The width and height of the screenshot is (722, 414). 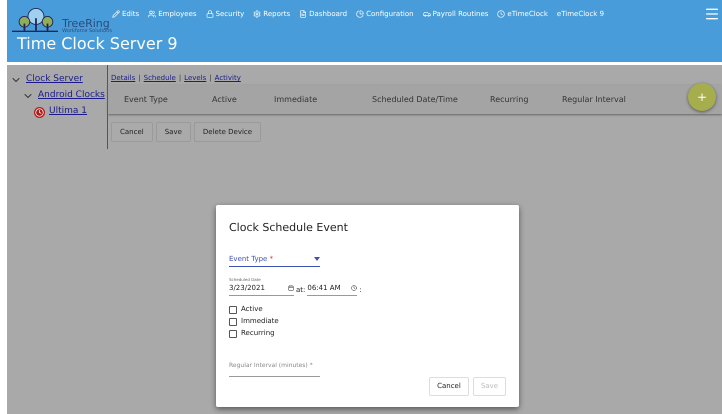 What do you see at coordinates (210, 14) in the screenshot?
I see `lock-icon` at bounding box center [210, 14].